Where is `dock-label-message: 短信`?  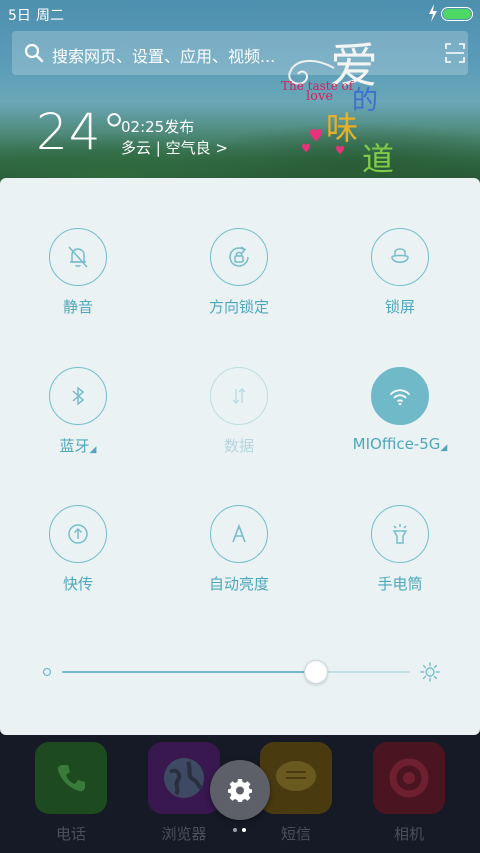 dock-label-message: 短信 is located at coordinates (295, 834).